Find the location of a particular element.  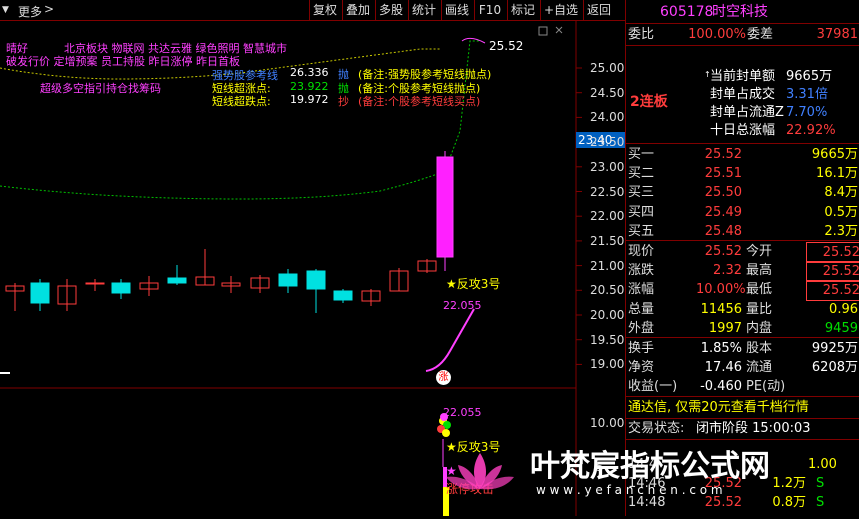

buy-price: 25.50 is located at coordinates (723, 193).